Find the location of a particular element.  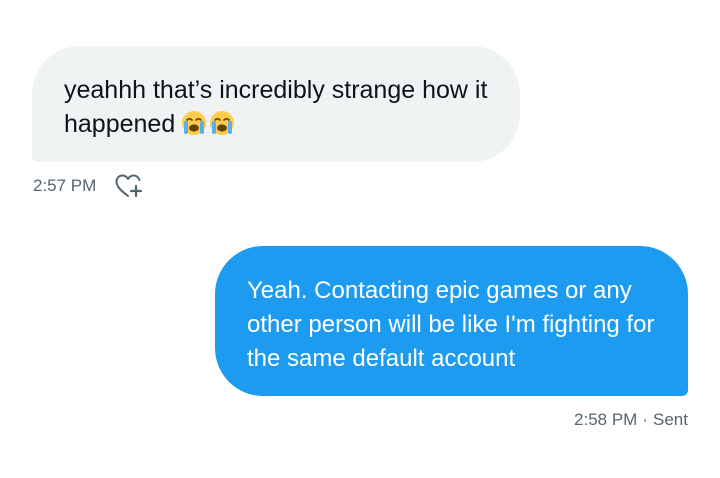

outgoing-message-meta: 2:58 PM · Sent is located at coordinates (631, 420).